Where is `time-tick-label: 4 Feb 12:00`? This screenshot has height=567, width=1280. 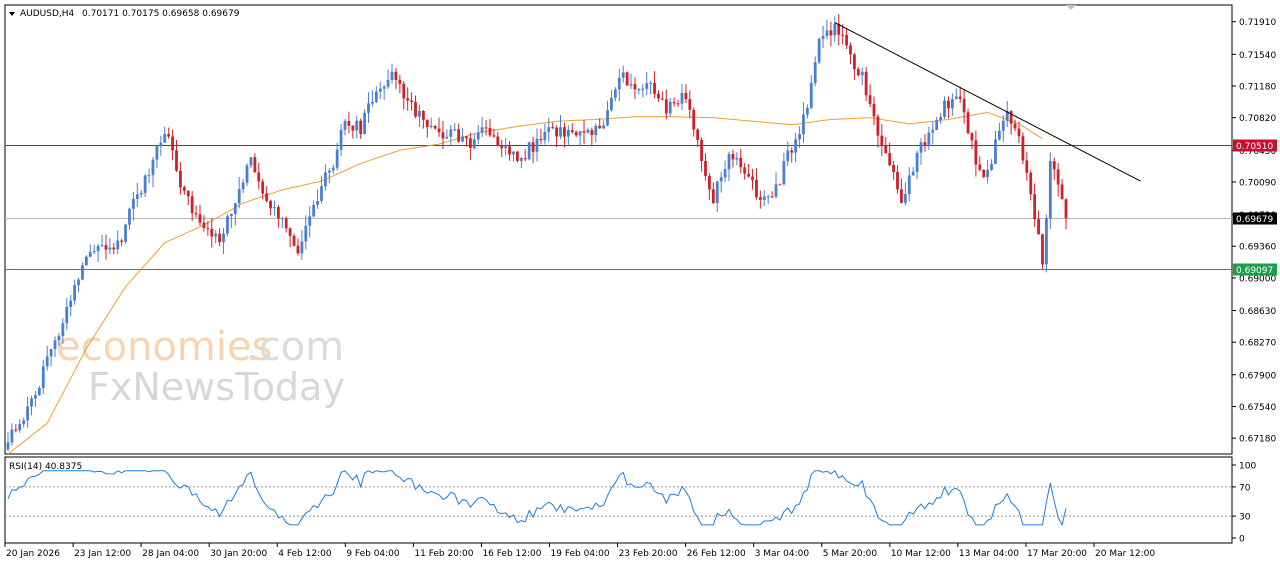 time-tick-label: 4 Feb 12:00 is located at coordinates (305, 554).